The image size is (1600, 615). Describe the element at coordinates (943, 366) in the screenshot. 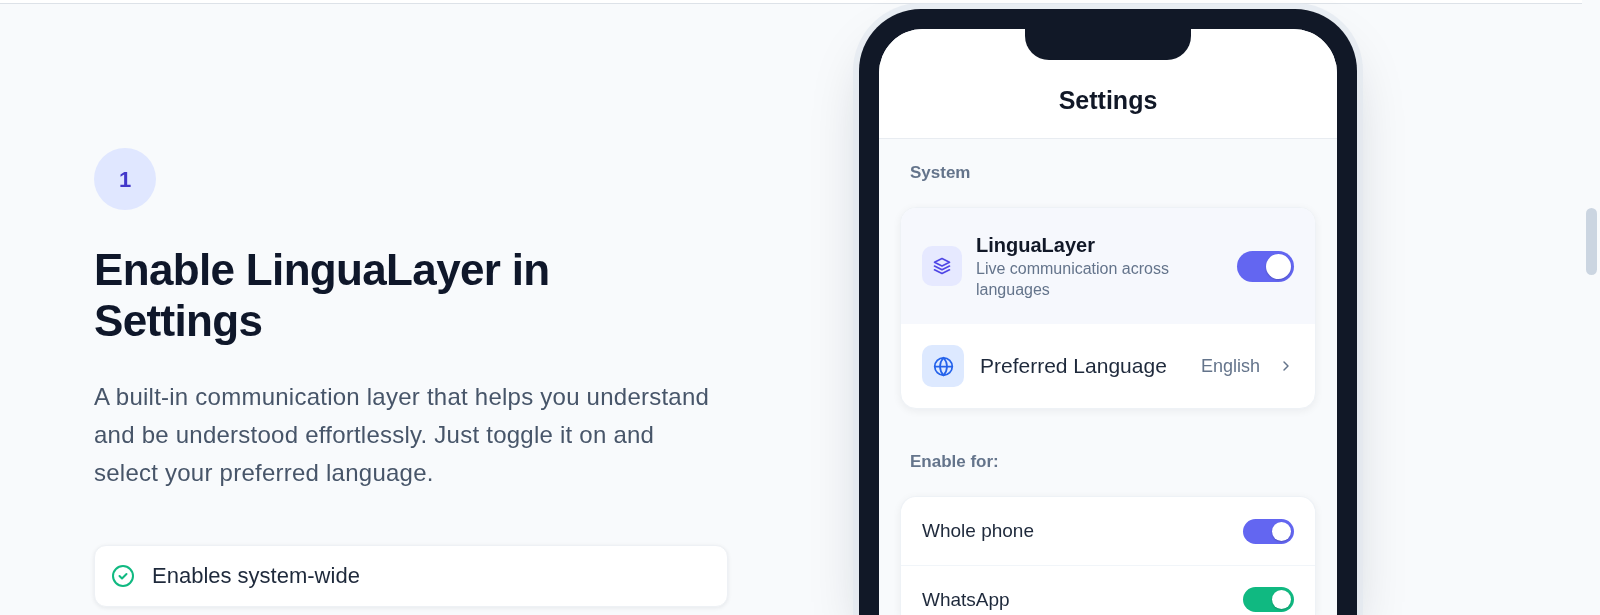

I see `globe-icon` at that location.